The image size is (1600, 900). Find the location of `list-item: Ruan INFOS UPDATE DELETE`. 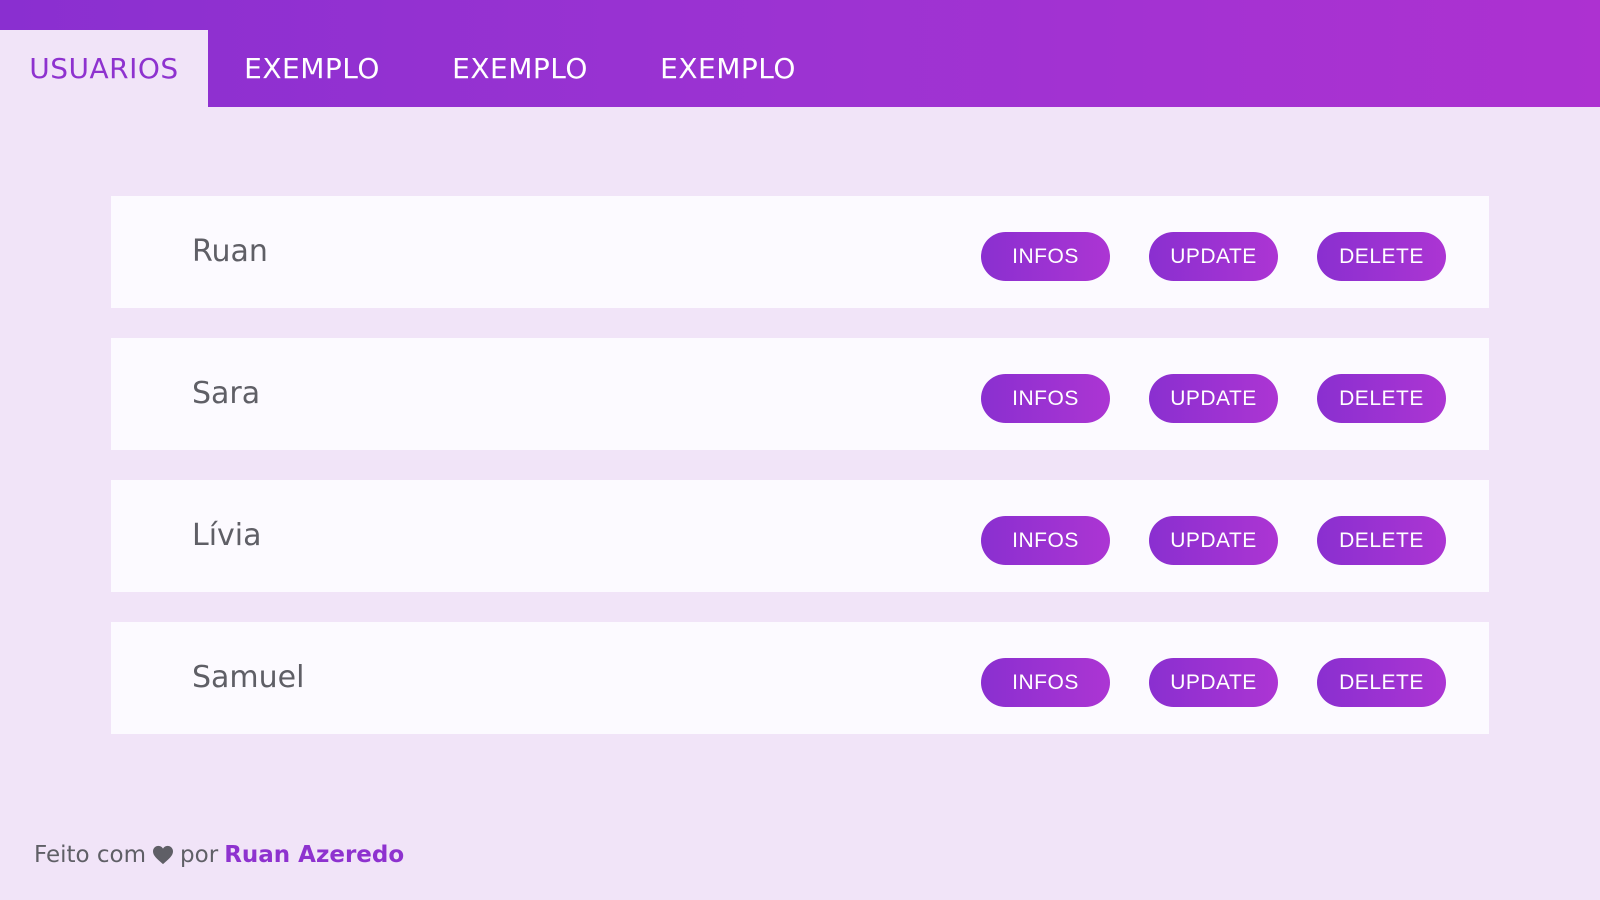

list-item: Ruan INFOS UPDATE DELETE is located at coordinates (800, 252).